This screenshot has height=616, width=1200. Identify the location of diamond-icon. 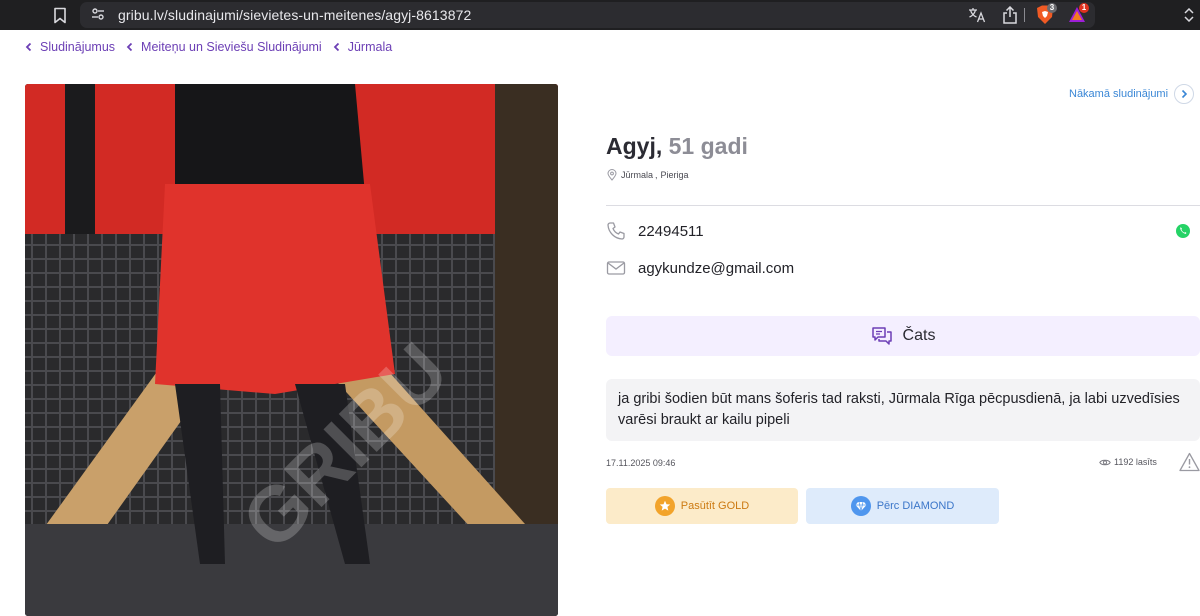
(860, 506).